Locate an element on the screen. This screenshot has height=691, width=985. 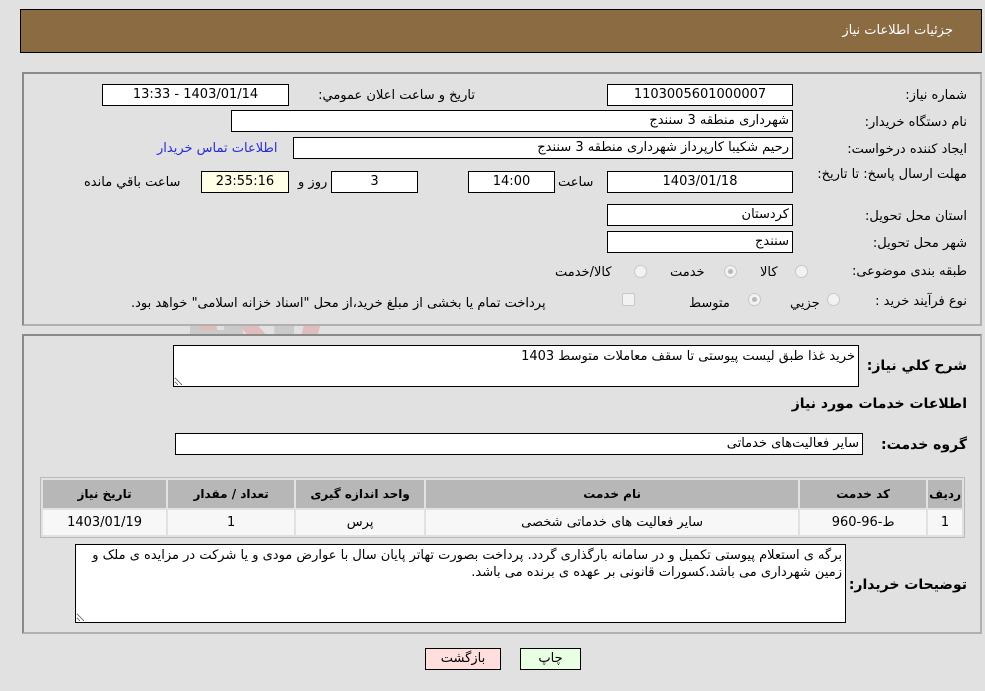
cell-service-name: سایر فعالیت های خدماتی شخصی is located at coordinates (612, 522).